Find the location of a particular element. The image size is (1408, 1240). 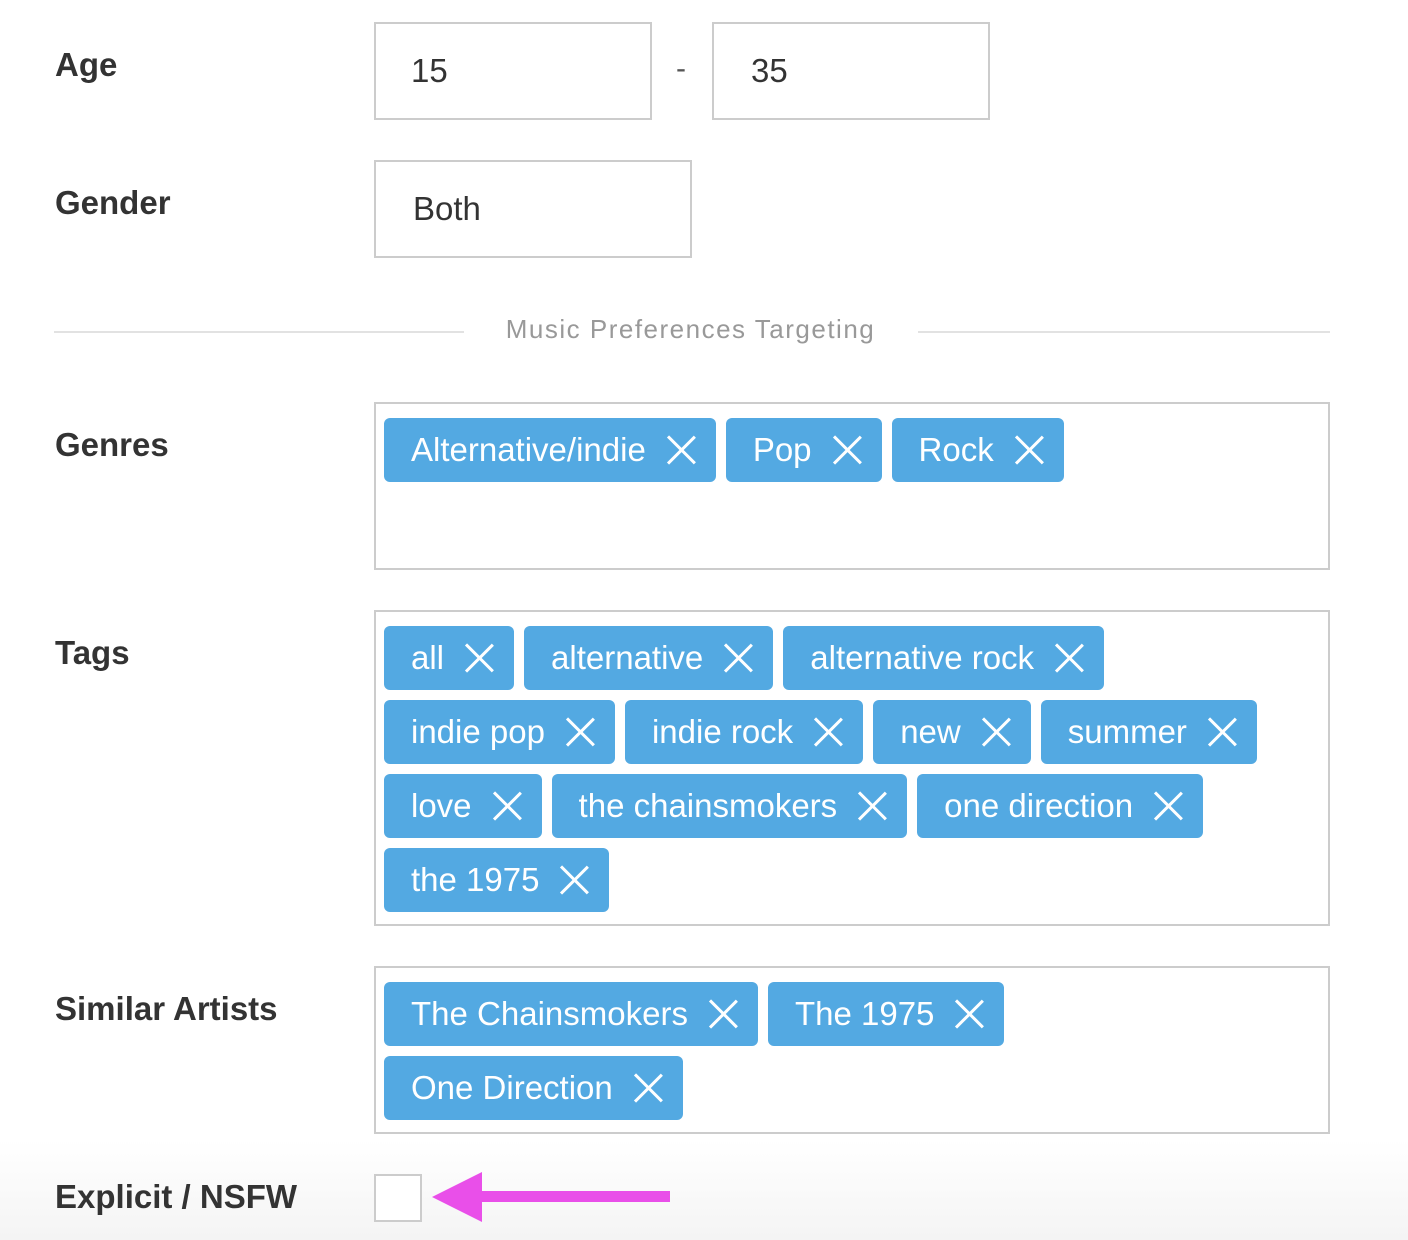

tag-chip: one direction is located at coordinates (1060, 806).